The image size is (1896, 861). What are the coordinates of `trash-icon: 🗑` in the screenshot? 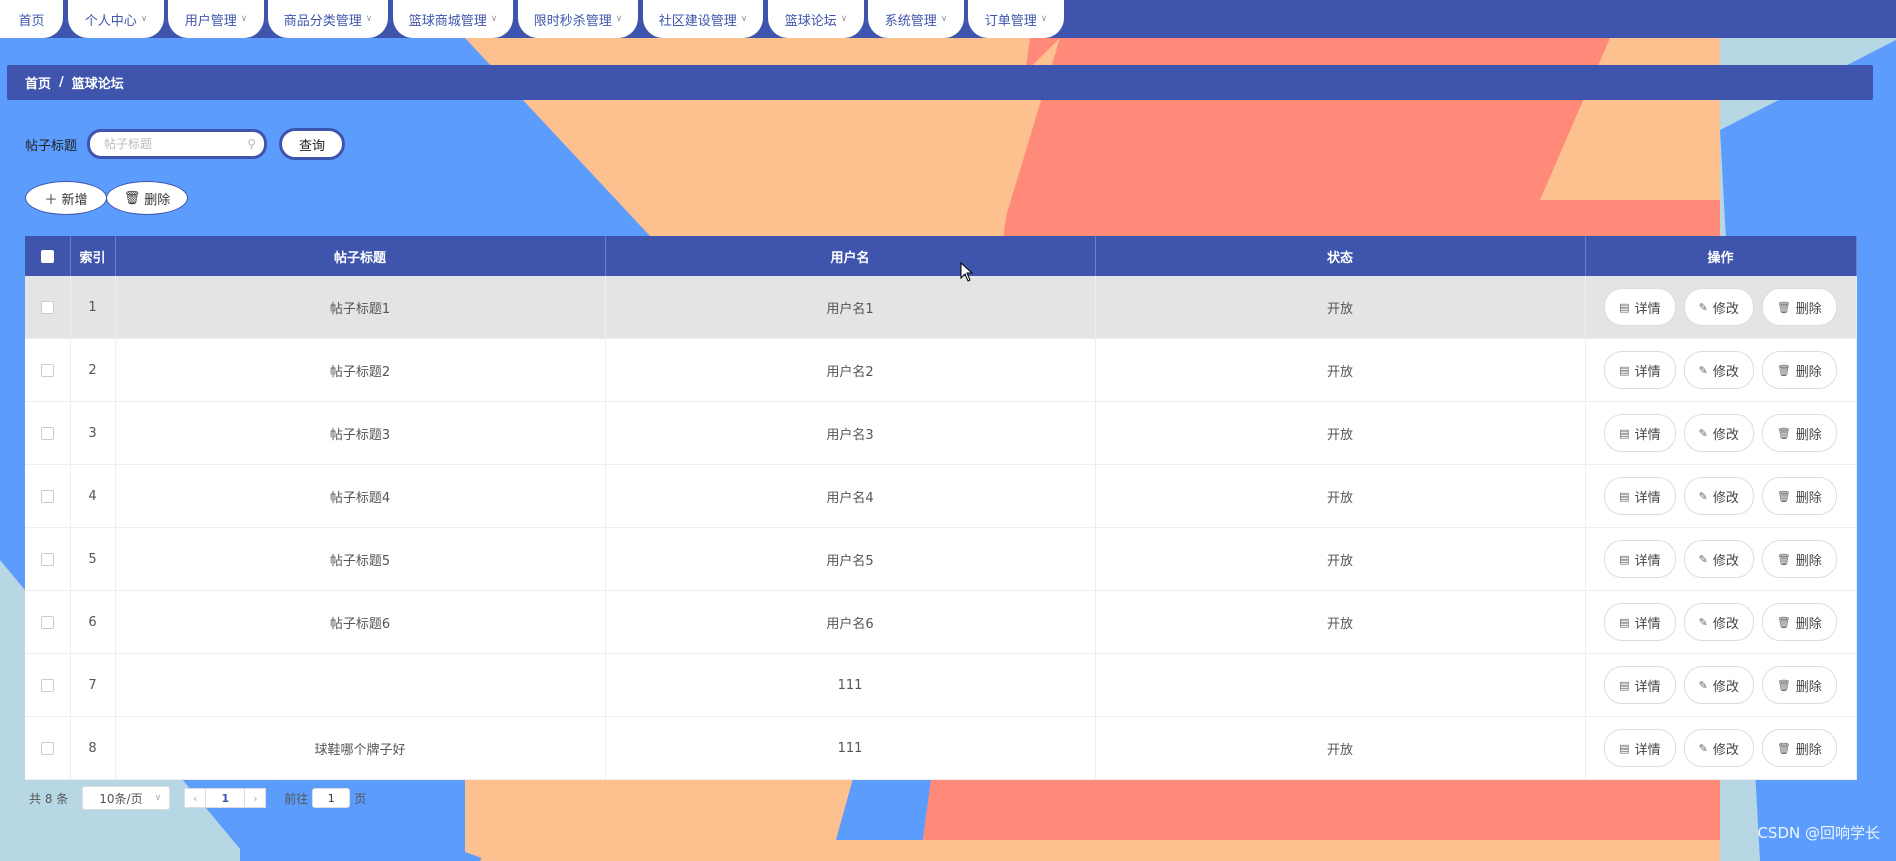 It's located at (1783, 370).